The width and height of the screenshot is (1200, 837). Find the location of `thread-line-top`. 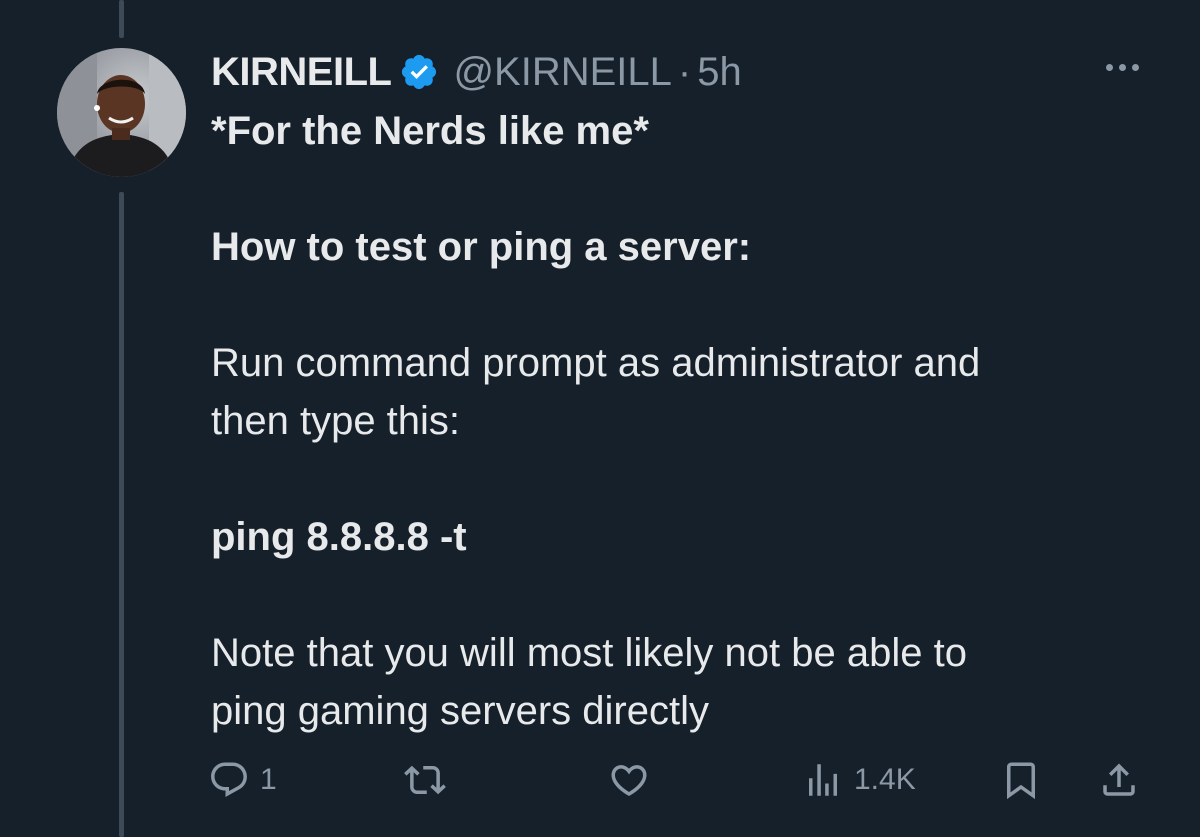

thread-line-top is located at coordinates (121, 19).